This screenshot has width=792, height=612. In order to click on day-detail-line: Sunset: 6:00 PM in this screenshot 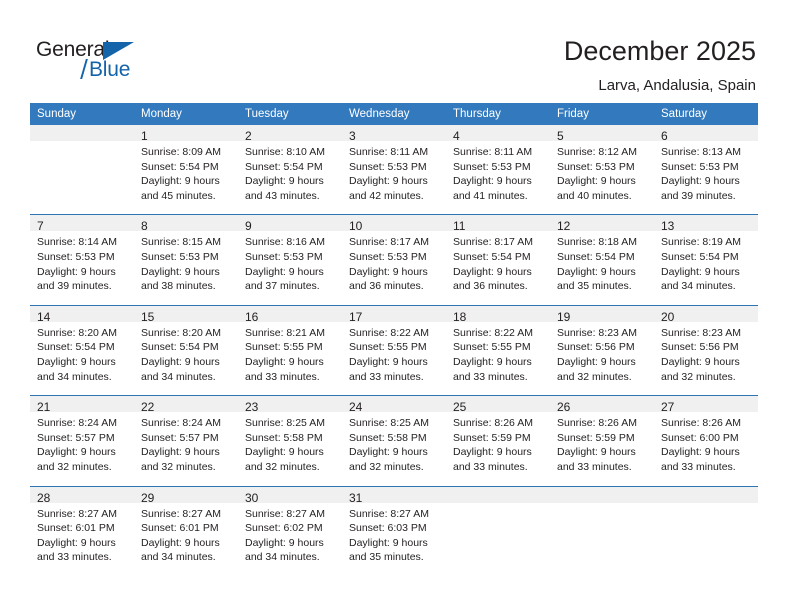, I will do `click(700, 437)`.